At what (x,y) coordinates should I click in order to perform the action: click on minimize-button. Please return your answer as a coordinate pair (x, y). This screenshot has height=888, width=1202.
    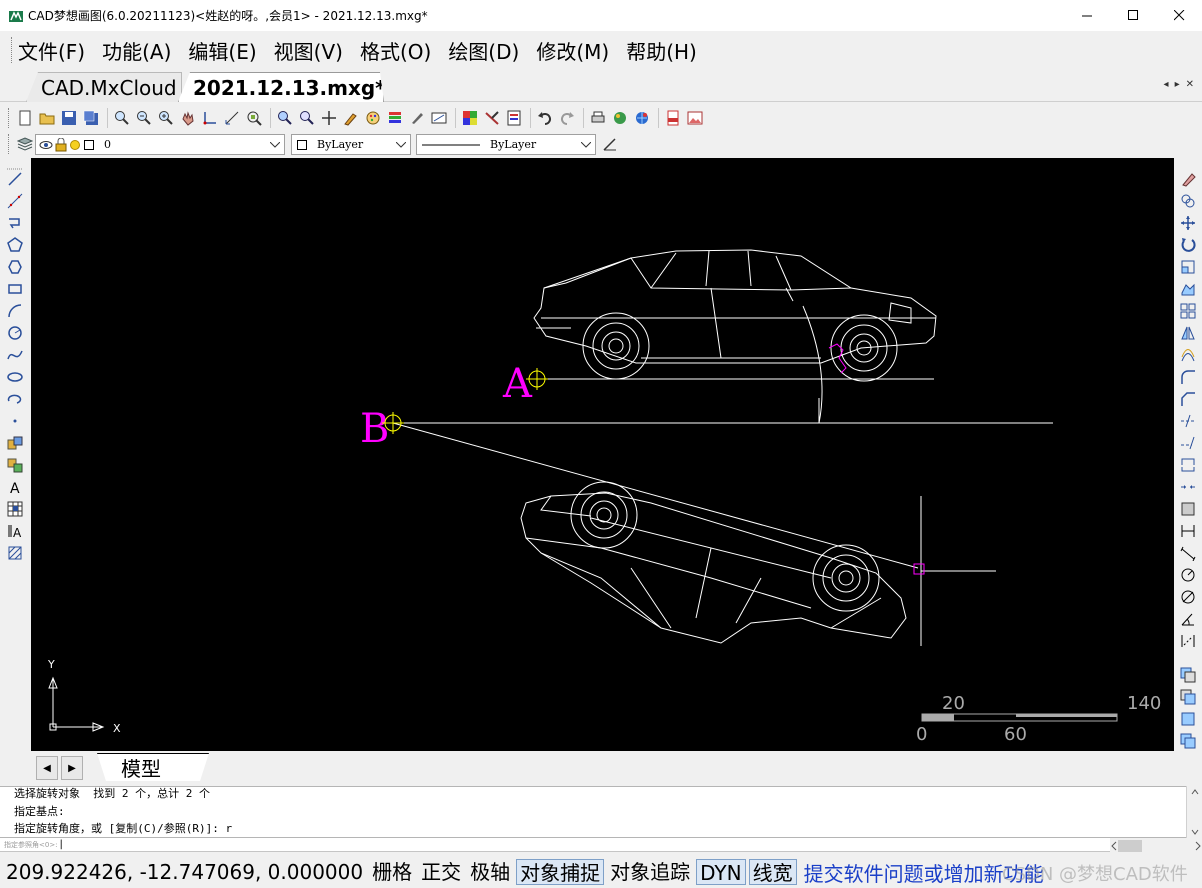
    Looking at the image, I should click on (1087, 15).